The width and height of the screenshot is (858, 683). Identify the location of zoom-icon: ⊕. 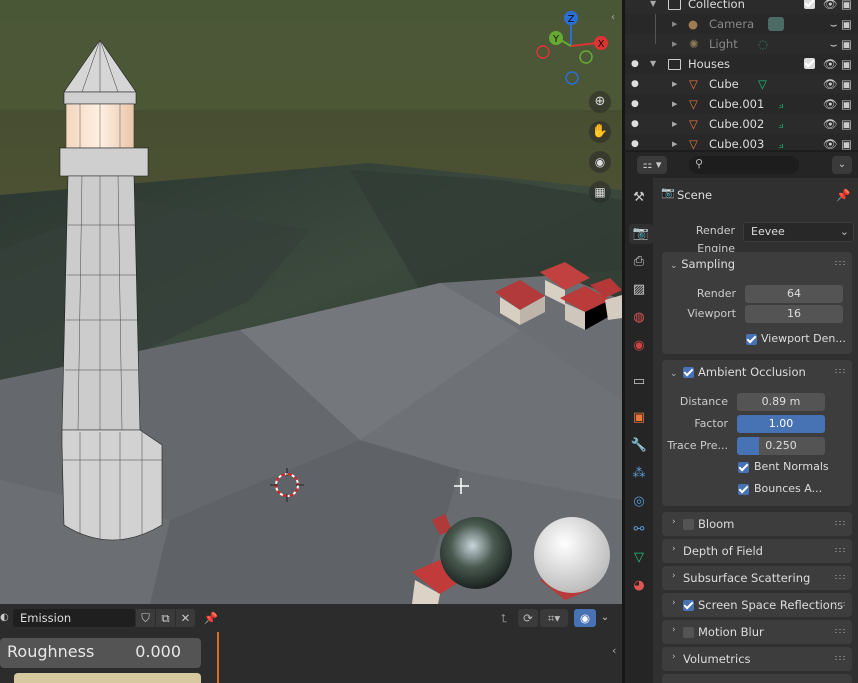
(600, 102).